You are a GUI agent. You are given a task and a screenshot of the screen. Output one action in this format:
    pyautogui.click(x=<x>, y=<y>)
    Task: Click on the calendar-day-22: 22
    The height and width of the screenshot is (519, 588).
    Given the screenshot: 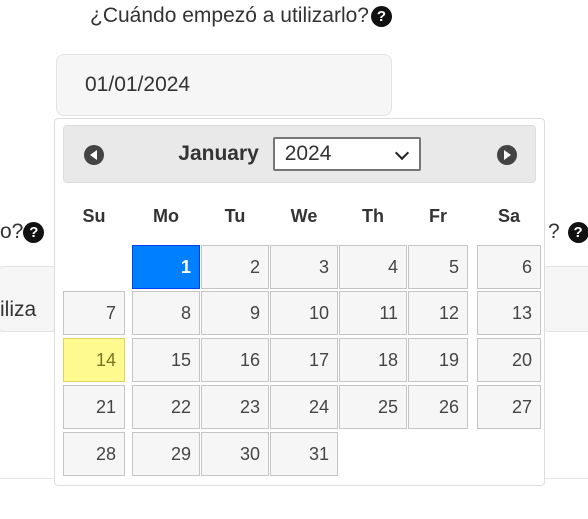 What is the action you would take?
    pyautogui.click(x=166, y=407)
    